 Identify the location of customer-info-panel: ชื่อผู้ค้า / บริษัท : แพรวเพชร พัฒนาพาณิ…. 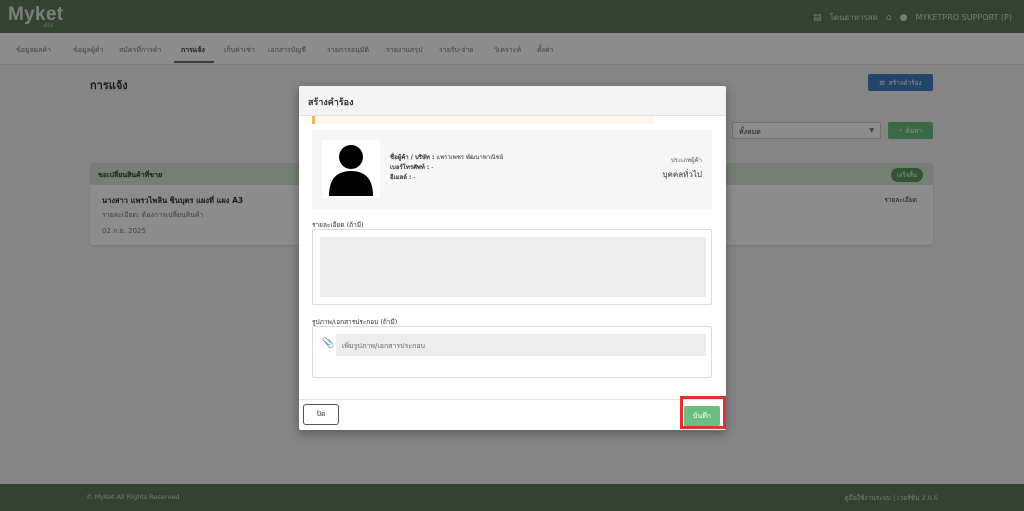
(512, 170).